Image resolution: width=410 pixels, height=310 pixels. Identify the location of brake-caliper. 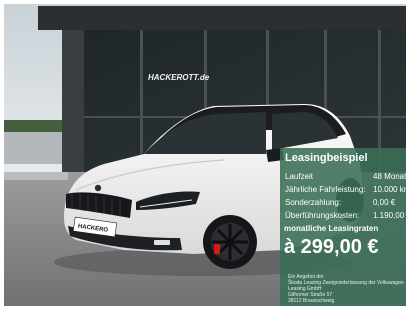
(217, 249).